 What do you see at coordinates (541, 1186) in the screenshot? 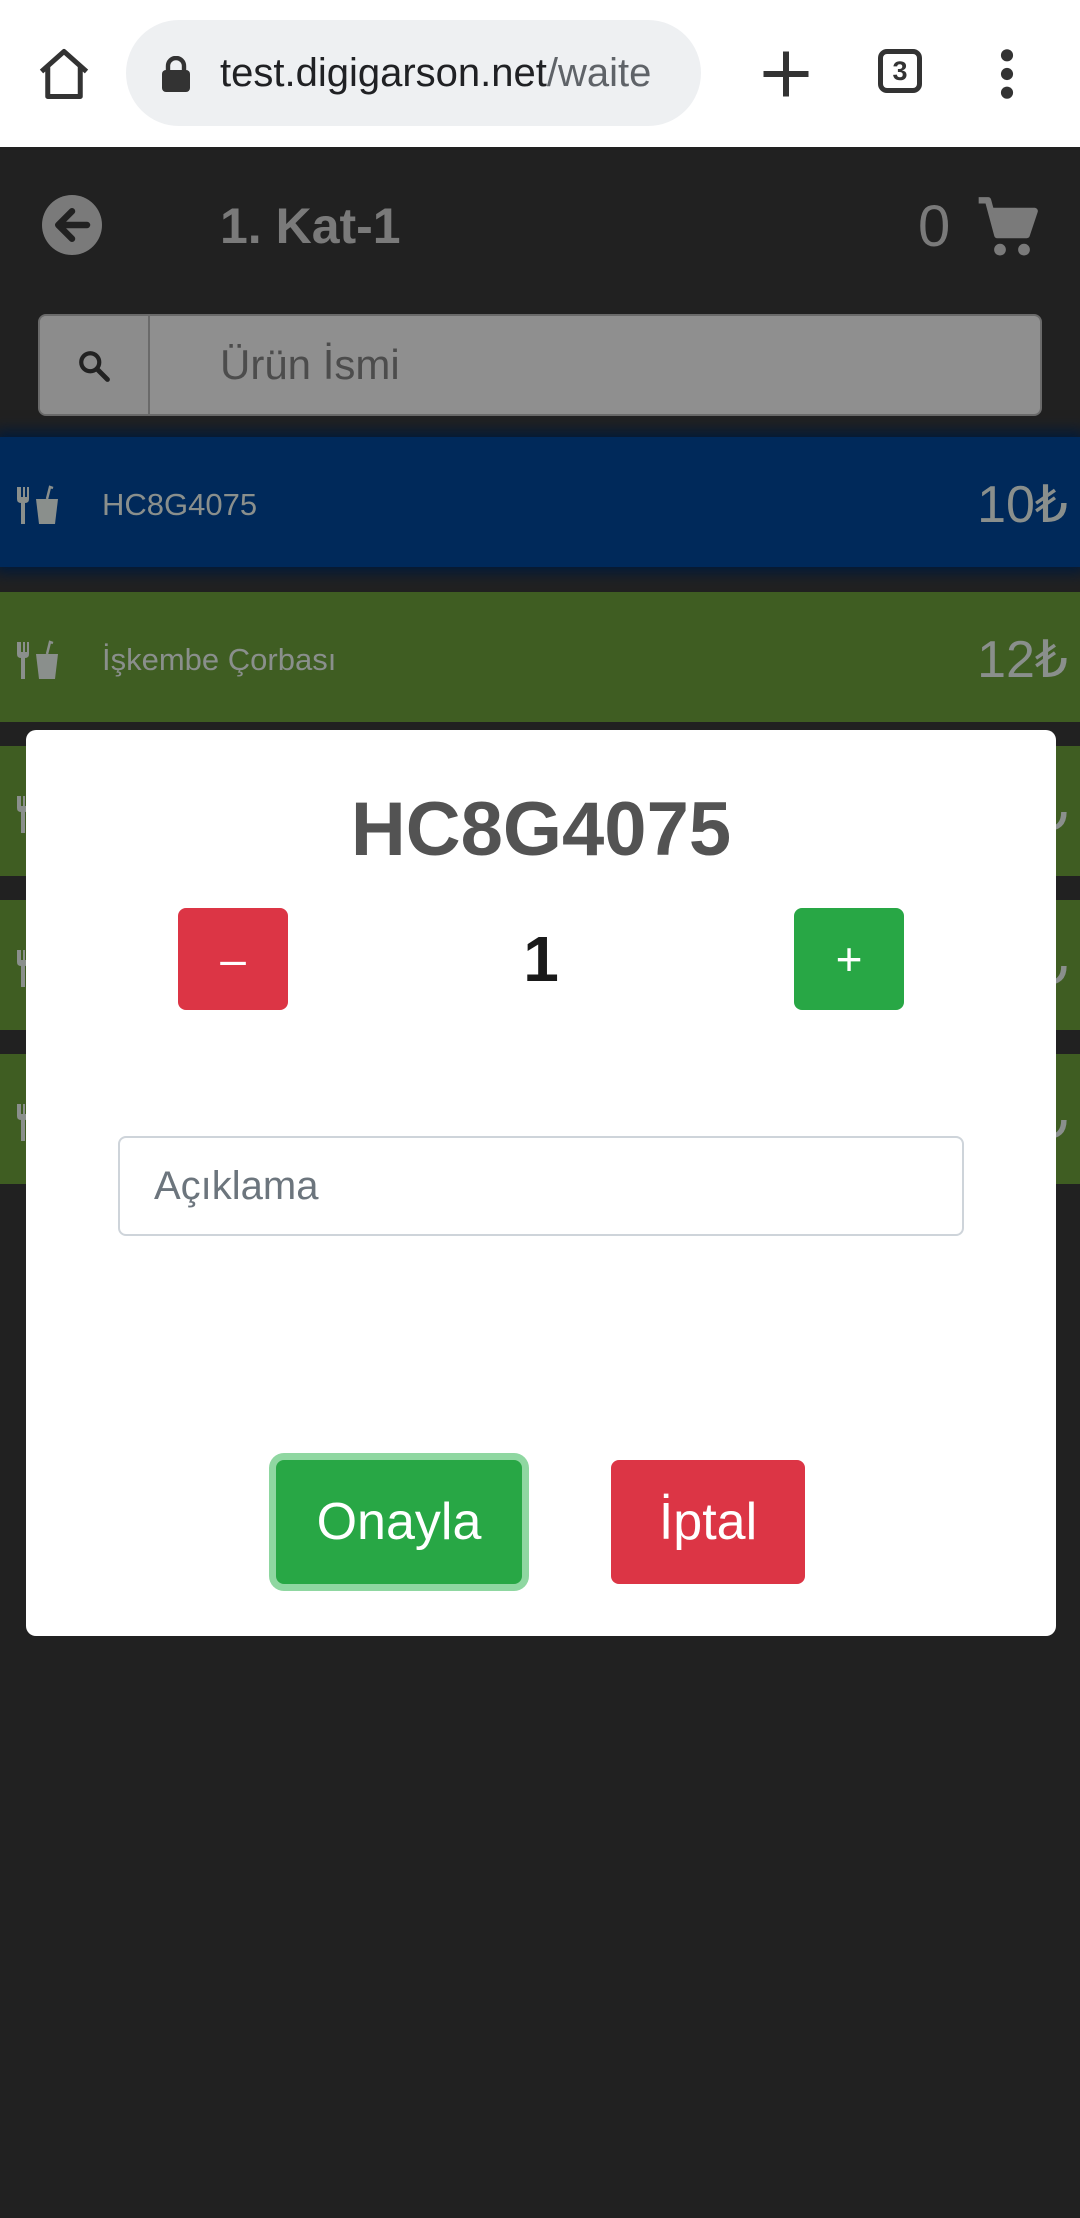
I see `note-input` at bounding box center [541, 1186].